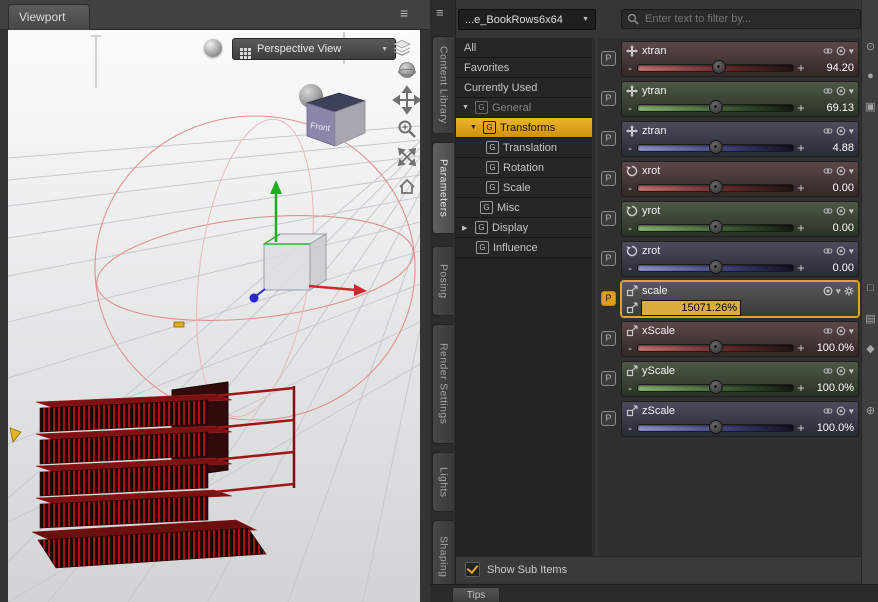 The height and width of the screenshot is (602, 878). What do you see at coordinates (870, 318) in the screenshot?
I see `list-icon: ▤` at bounding box center [870, 318].